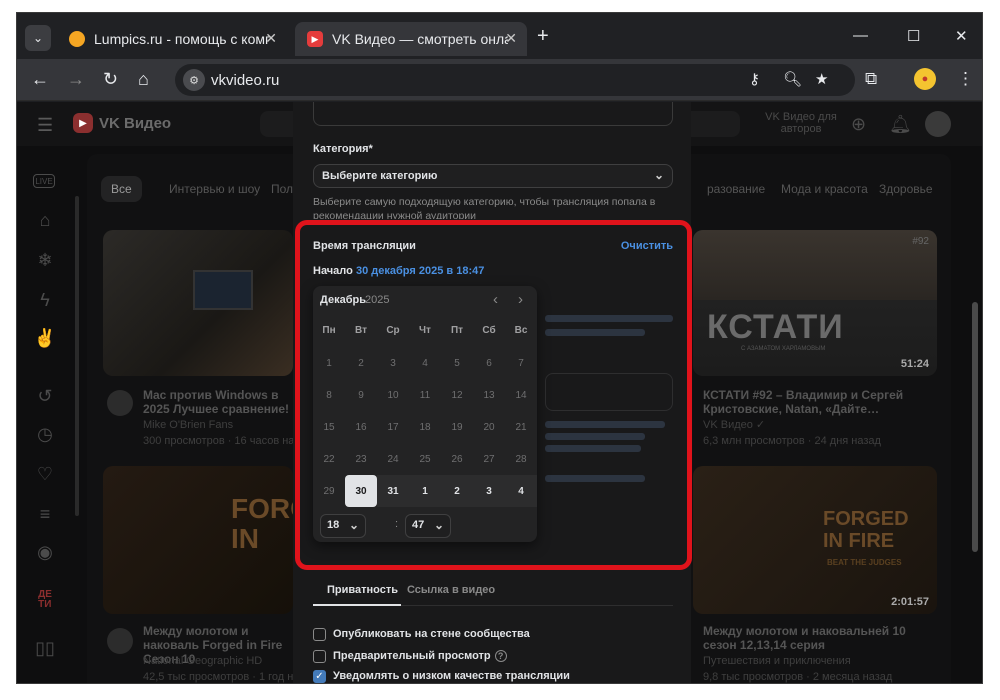  What do you see at coordinates (45, 648) in the screenshot?
I see `book-icon: ▯▯` at bounding box center [45, 648].